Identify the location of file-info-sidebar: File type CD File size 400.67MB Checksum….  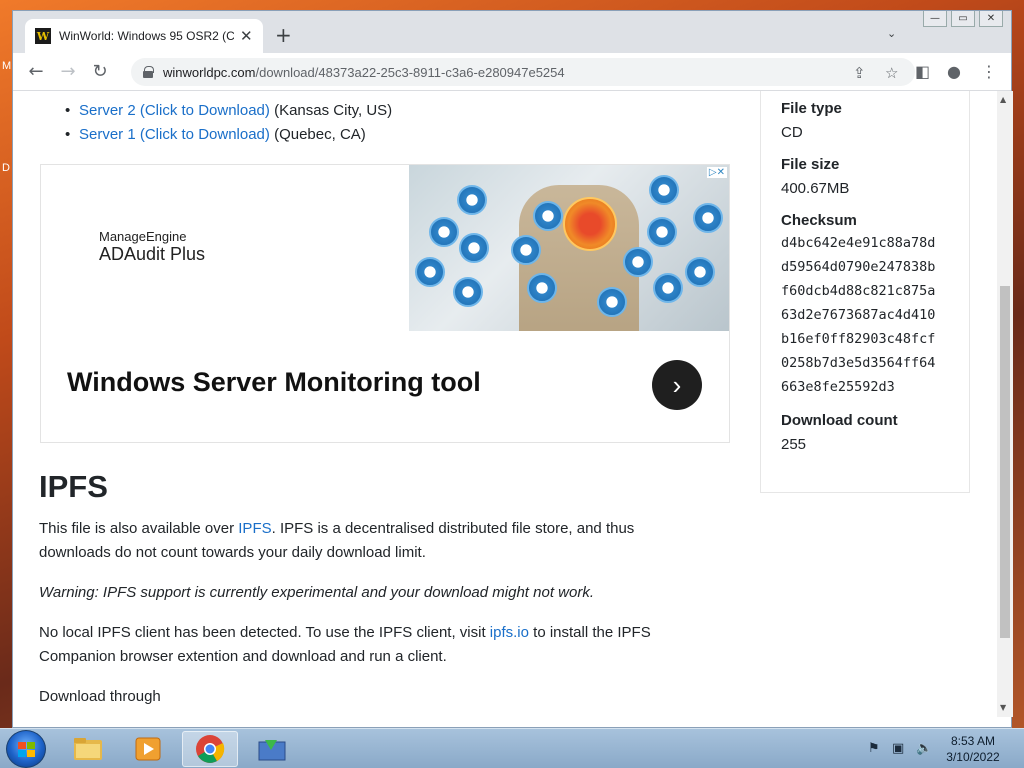
(865, 292).